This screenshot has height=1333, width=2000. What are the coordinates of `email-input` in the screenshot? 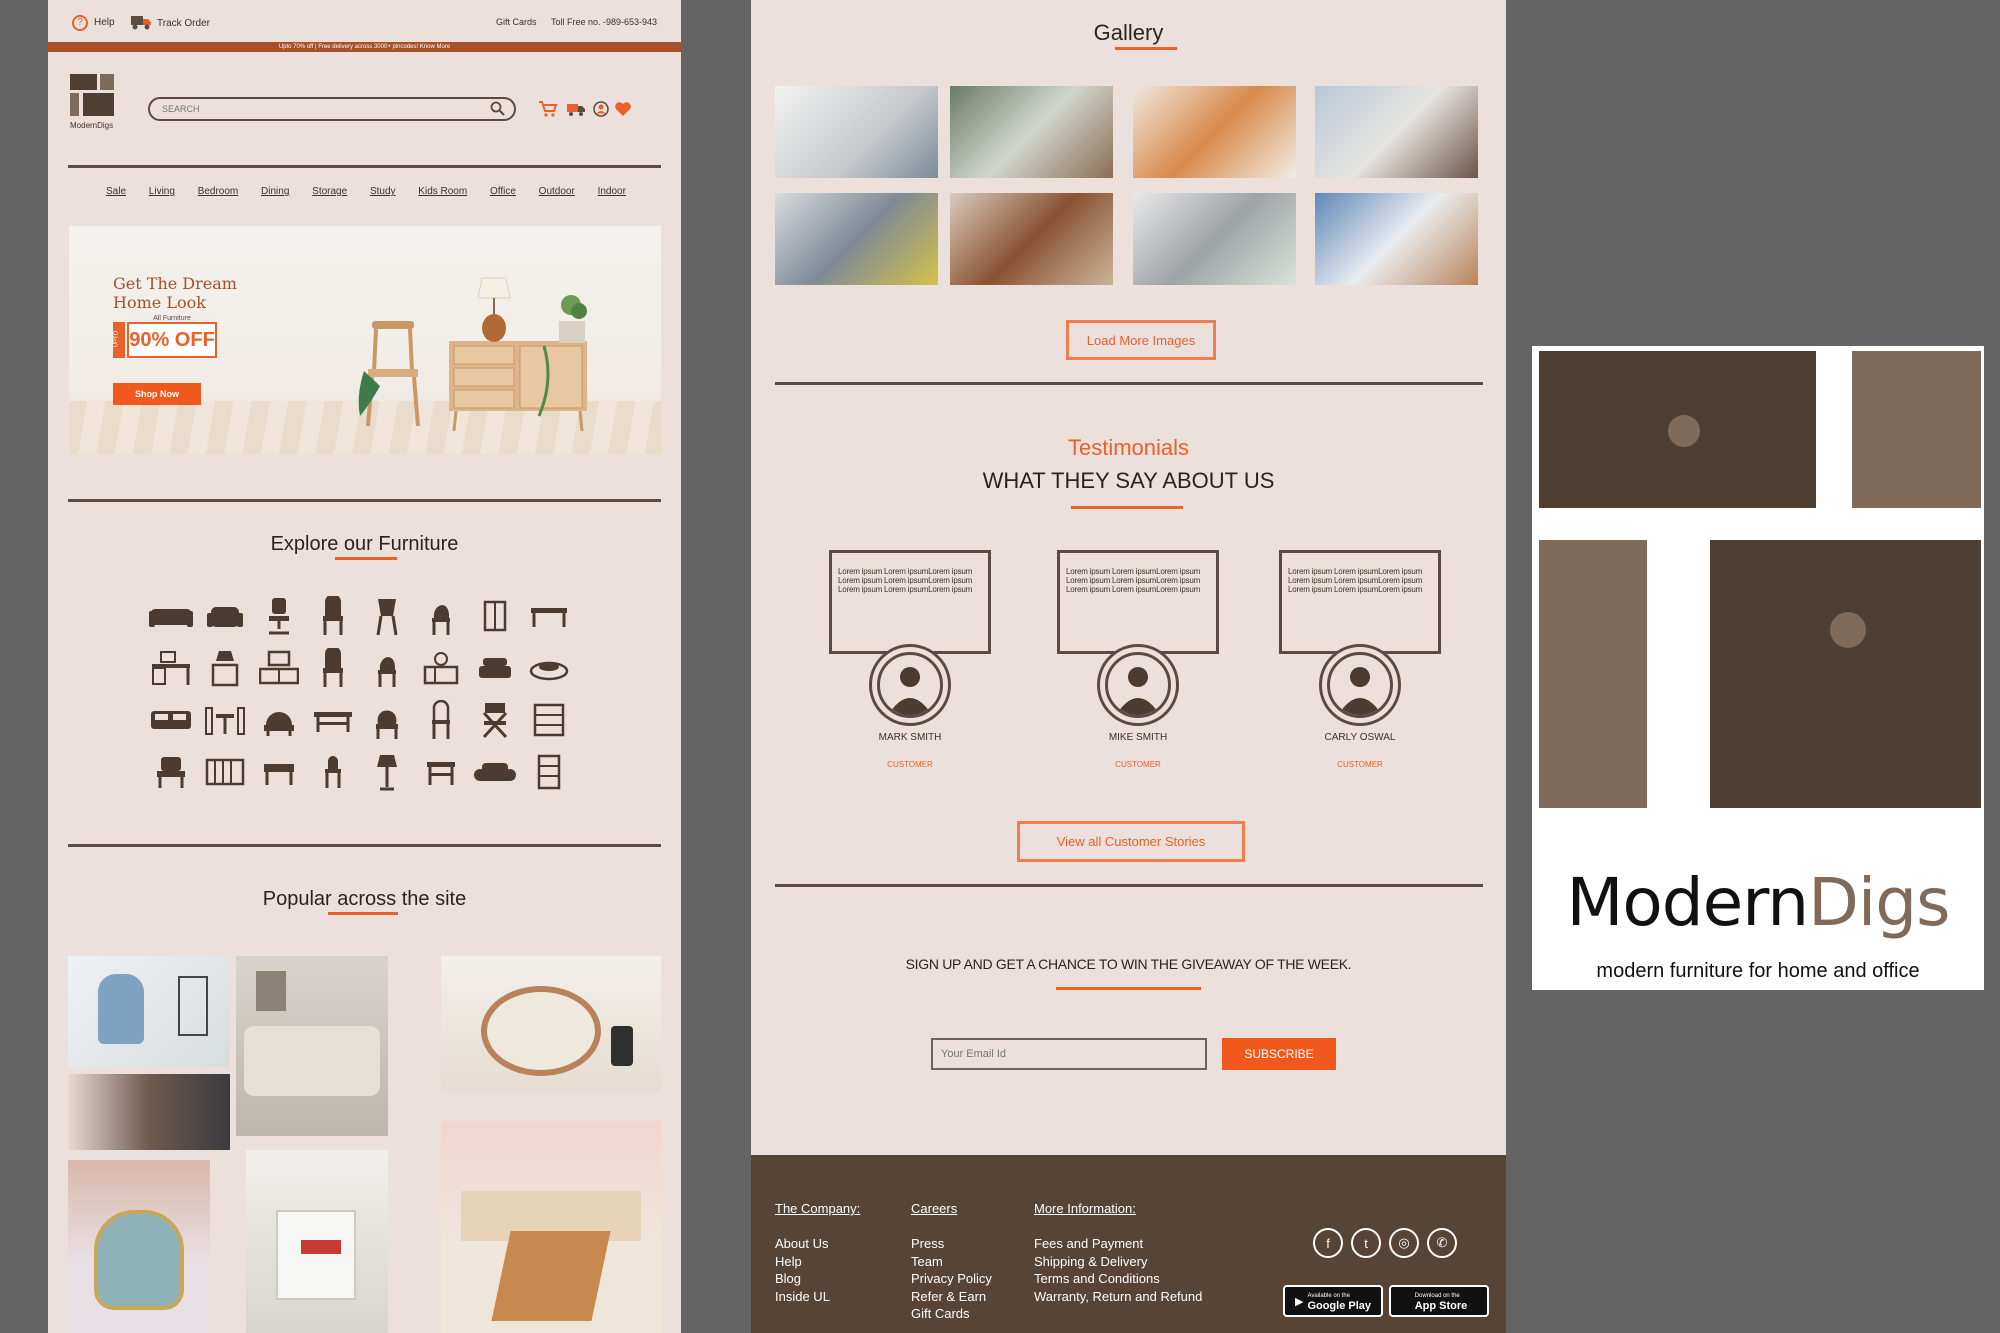 It's located at (1069, 1054).